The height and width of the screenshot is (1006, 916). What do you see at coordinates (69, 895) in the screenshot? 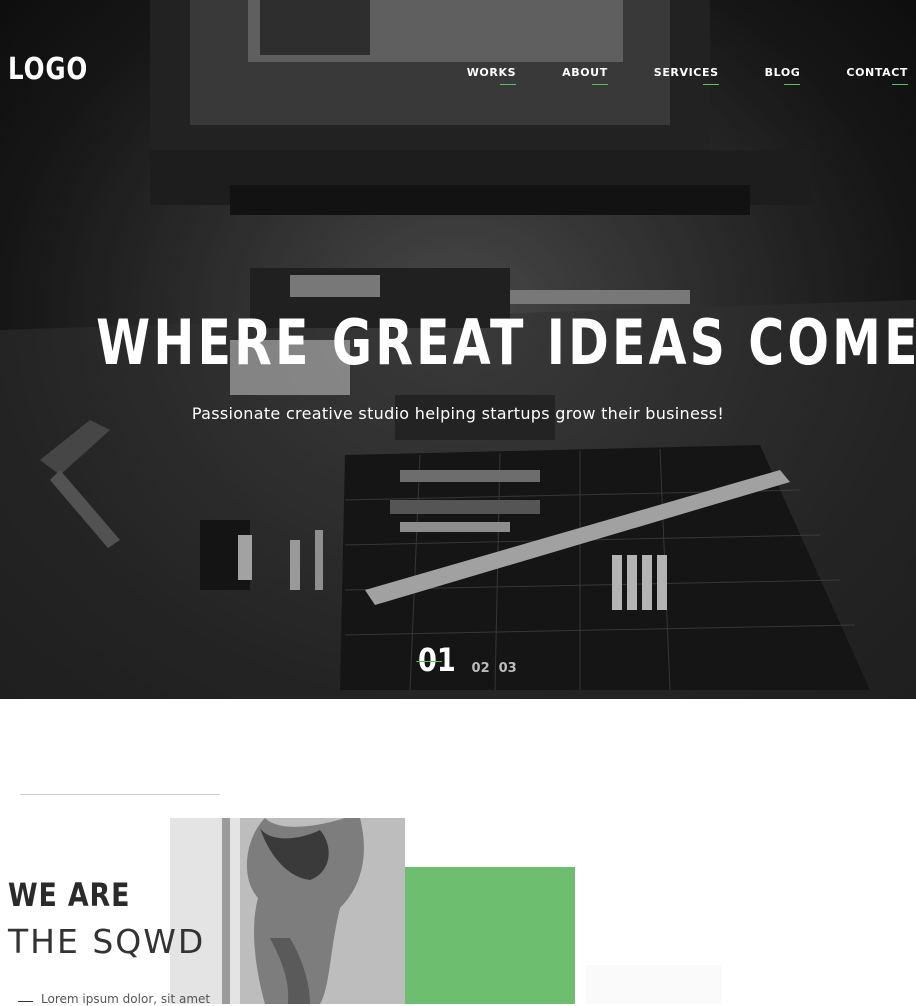
I see `about-title-bold: WE ARE` at bounding box center [69, 895].